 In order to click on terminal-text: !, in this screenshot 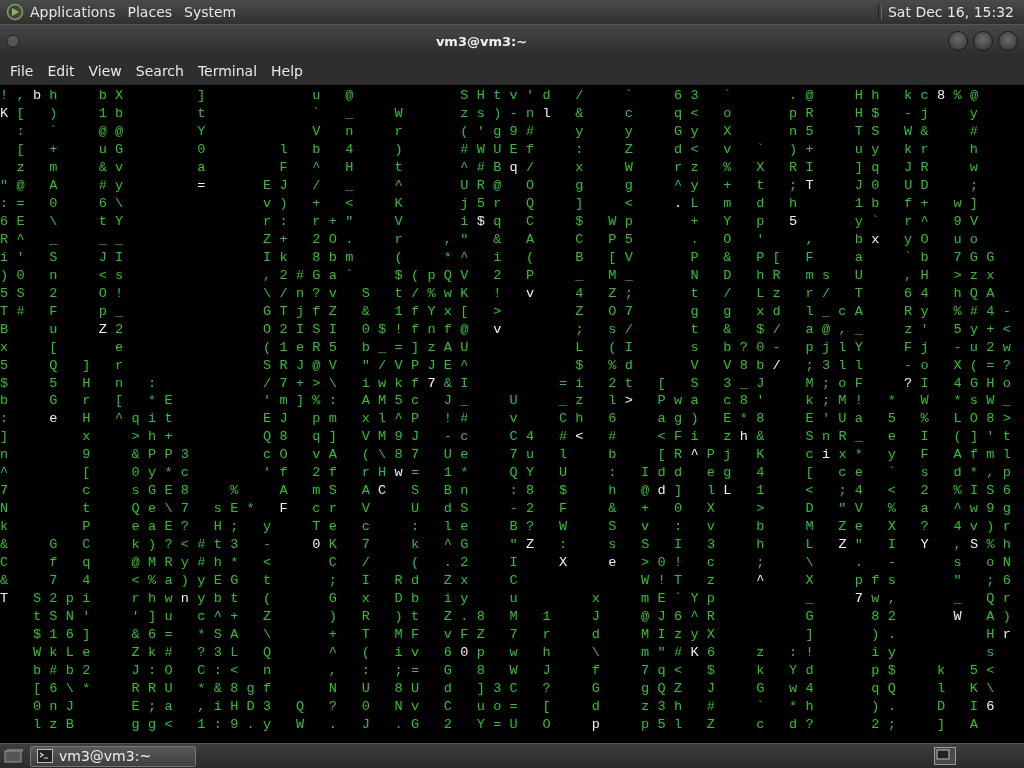, I will do `click(16, 95)`.